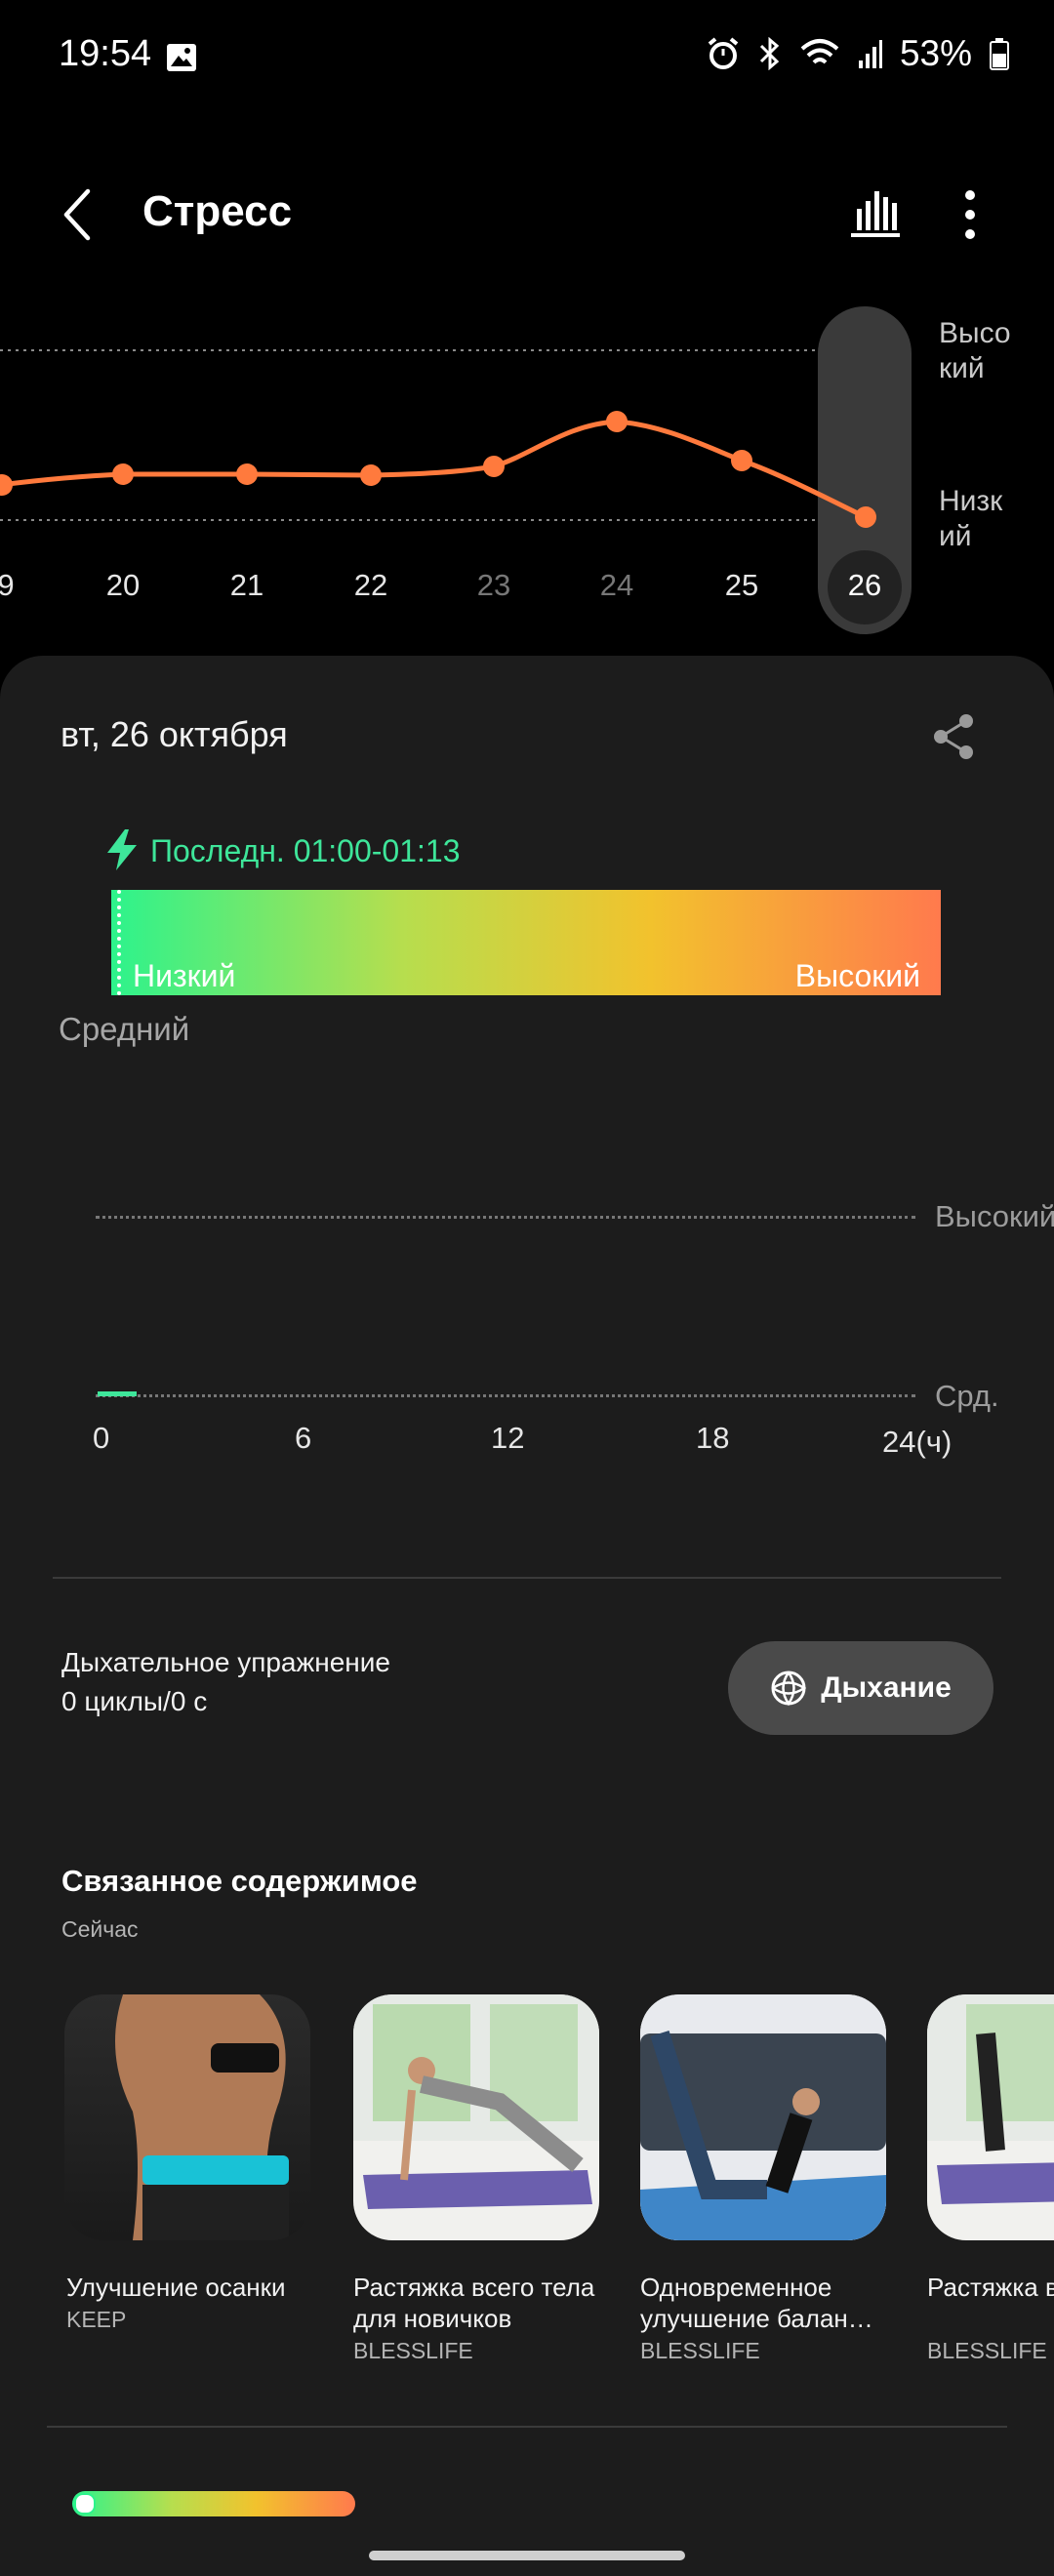 This screenshot has height=2576, width=1054. I want to click on back-arrow-icon, so click(77, 214).